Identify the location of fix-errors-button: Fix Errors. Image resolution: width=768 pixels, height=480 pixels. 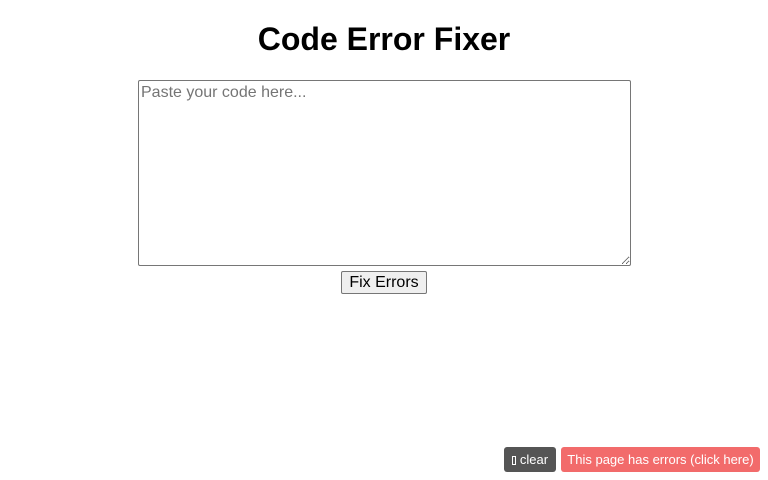
(384, 282).